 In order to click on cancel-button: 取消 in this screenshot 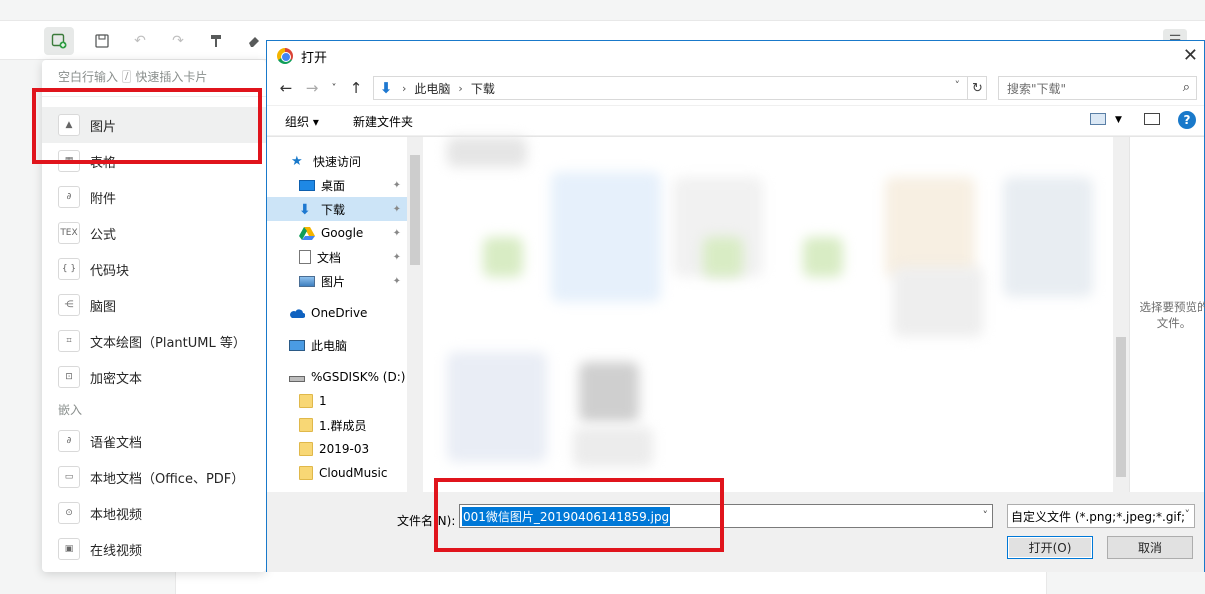, I will do `click(1150, 547)`.